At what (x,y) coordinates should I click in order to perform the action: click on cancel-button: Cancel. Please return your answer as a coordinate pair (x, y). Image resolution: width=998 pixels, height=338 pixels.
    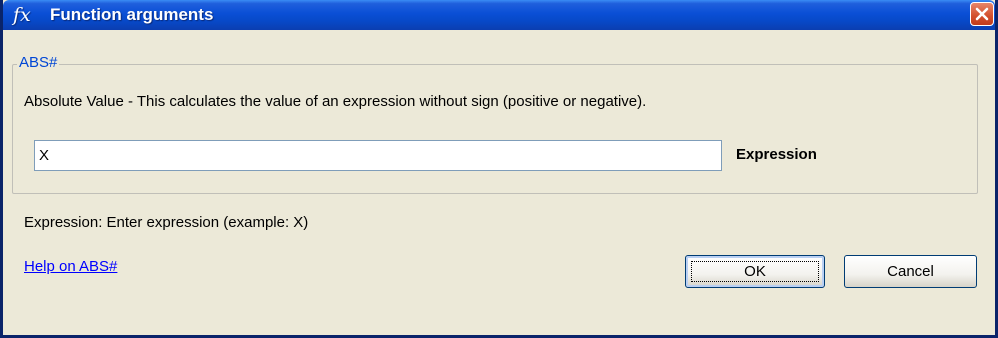
    Looking at the image, I should click on (910, 271).